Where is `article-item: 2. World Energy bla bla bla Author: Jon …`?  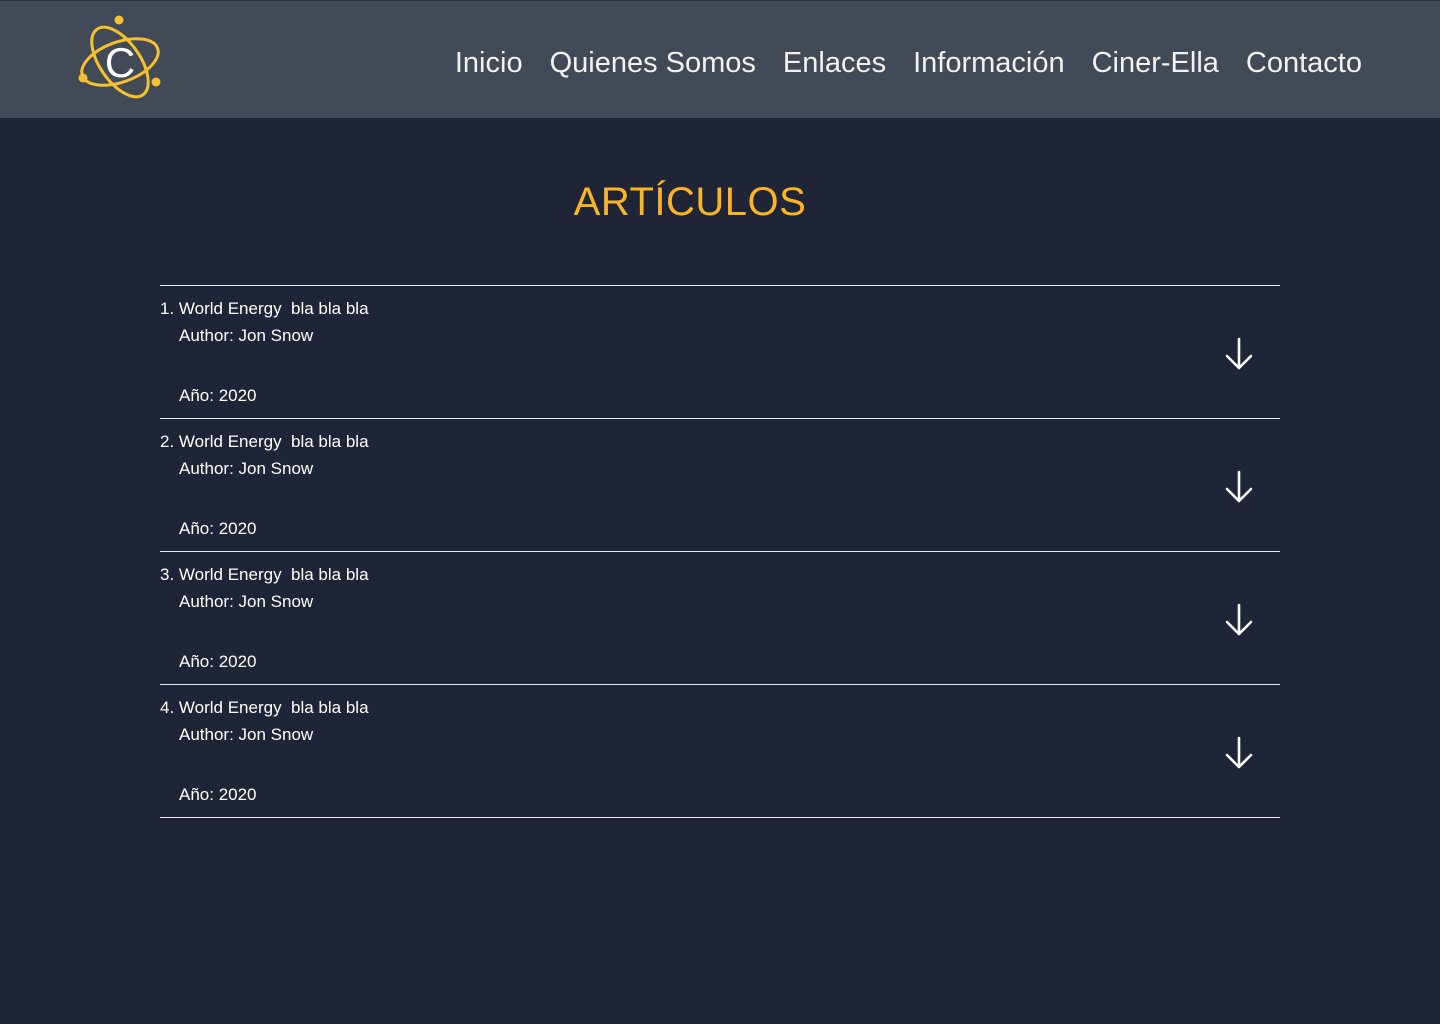
article-item: 2. World Energy bla bla bla Author: Jon … is located at coordinates (720, 485).